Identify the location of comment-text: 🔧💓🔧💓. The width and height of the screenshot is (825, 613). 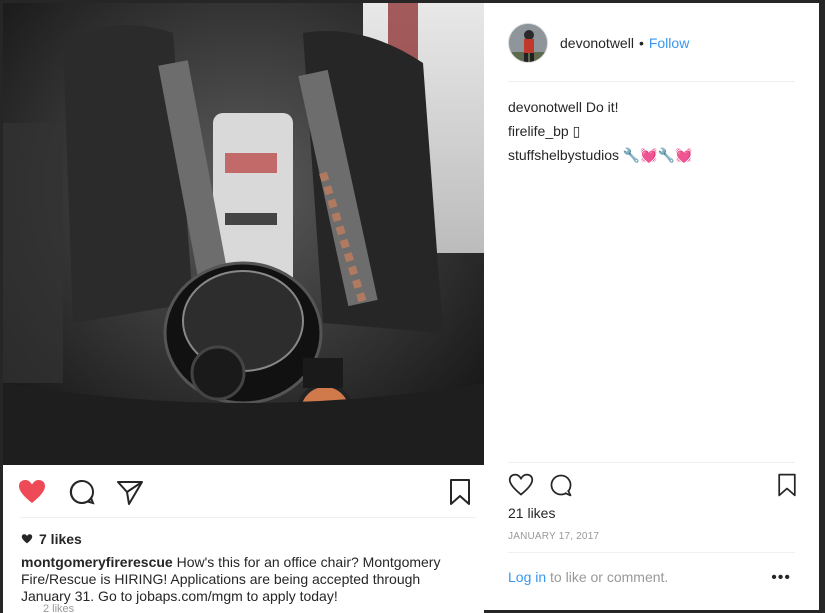
(657, 155).